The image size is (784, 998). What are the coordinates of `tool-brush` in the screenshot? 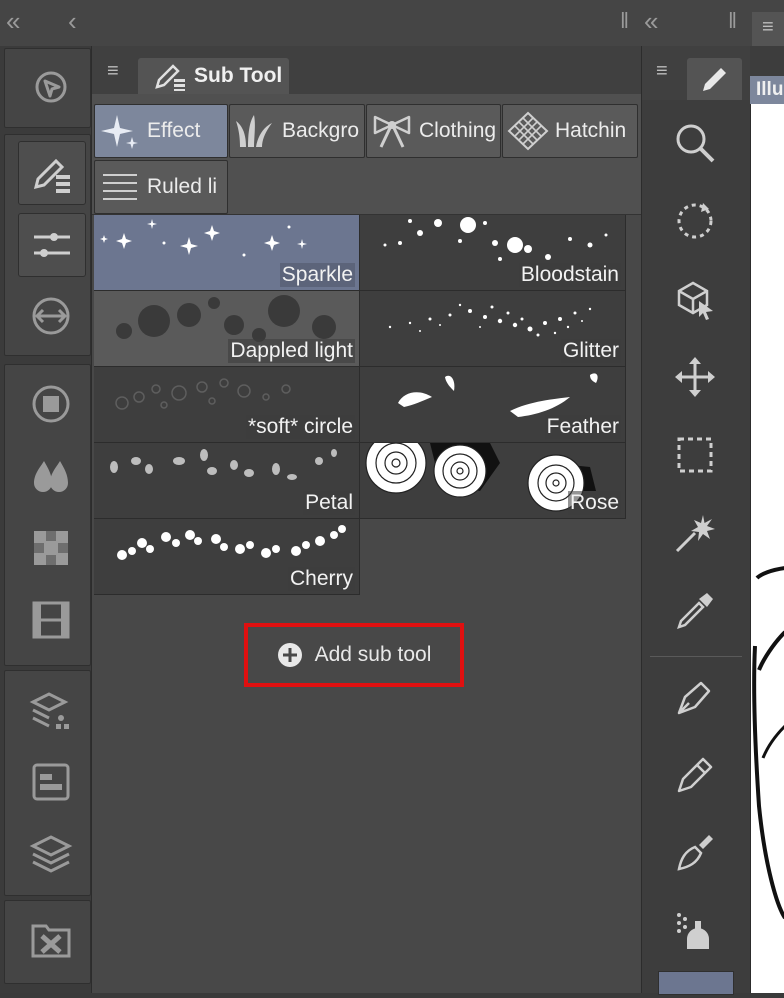 It's located at (695, 853).